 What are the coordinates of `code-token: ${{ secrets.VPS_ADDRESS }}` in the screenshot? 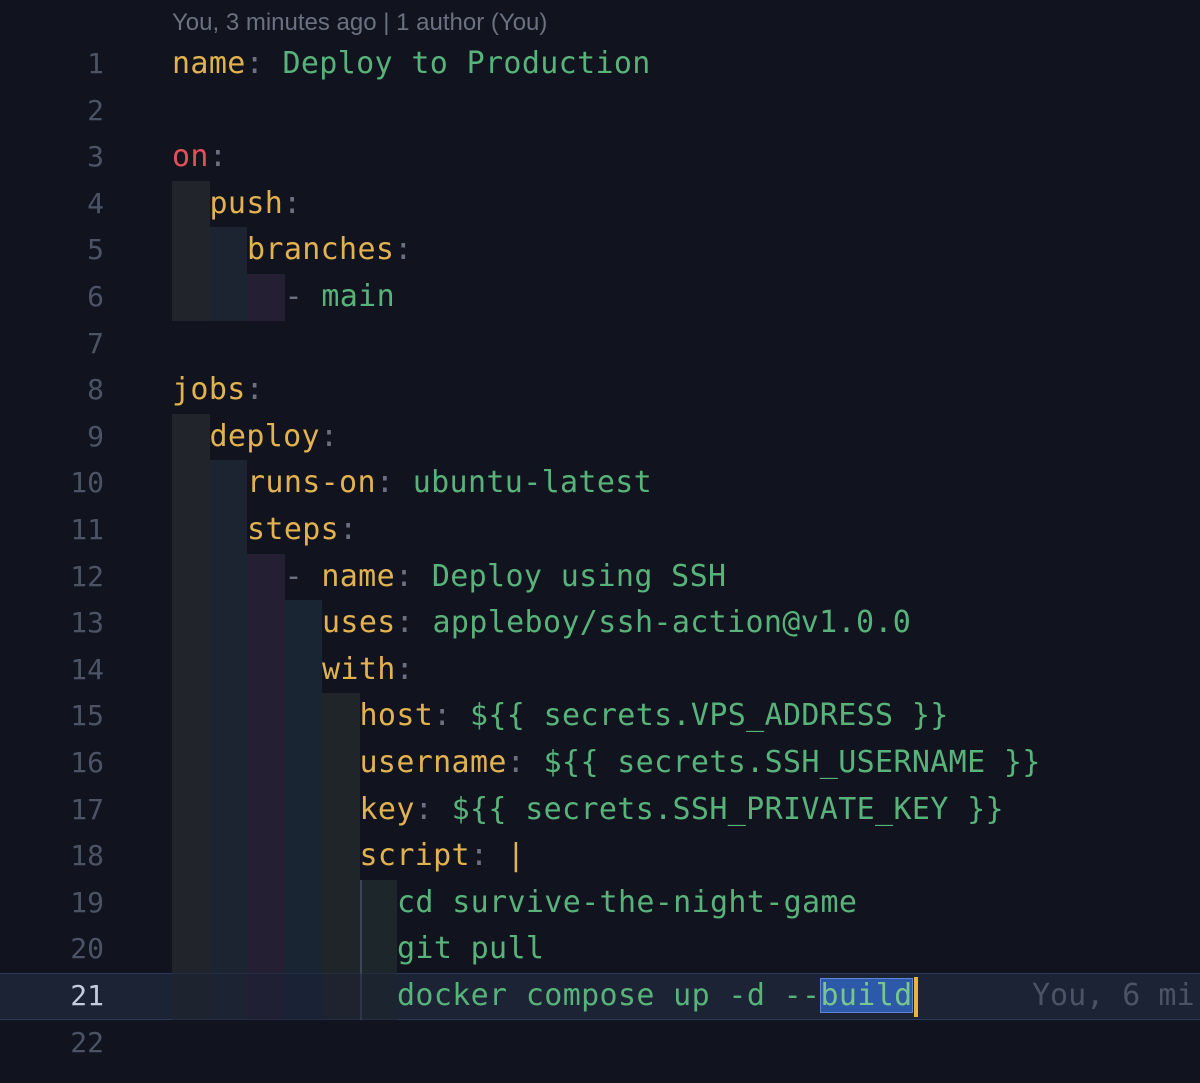 It's located at (709, 716).